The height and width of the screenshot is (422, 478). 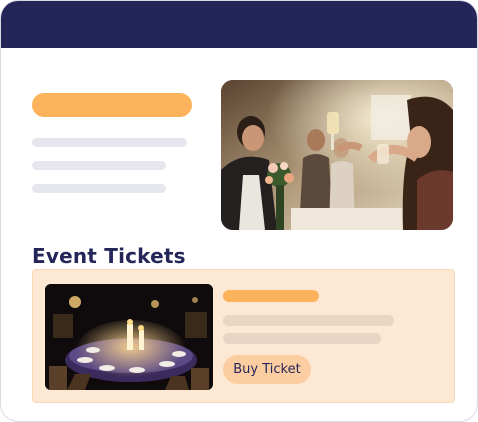 What do you see at coordinates (109, 256) in the screenshot?
I see `section-title: Event Tickets` at bounding box center [109, 256].